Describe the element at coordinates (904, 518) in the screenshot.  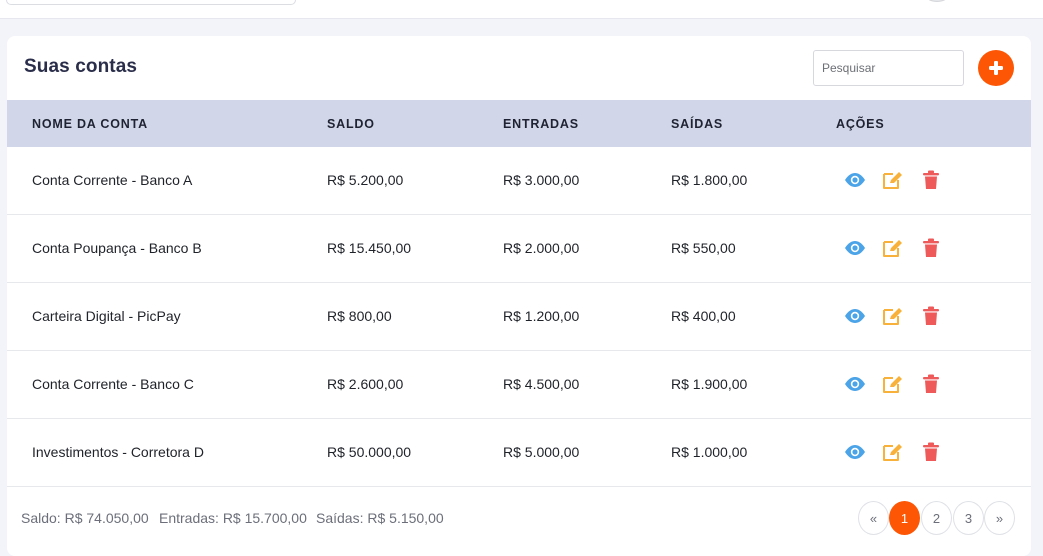
I see `pagination-page-1: 1` at that location.